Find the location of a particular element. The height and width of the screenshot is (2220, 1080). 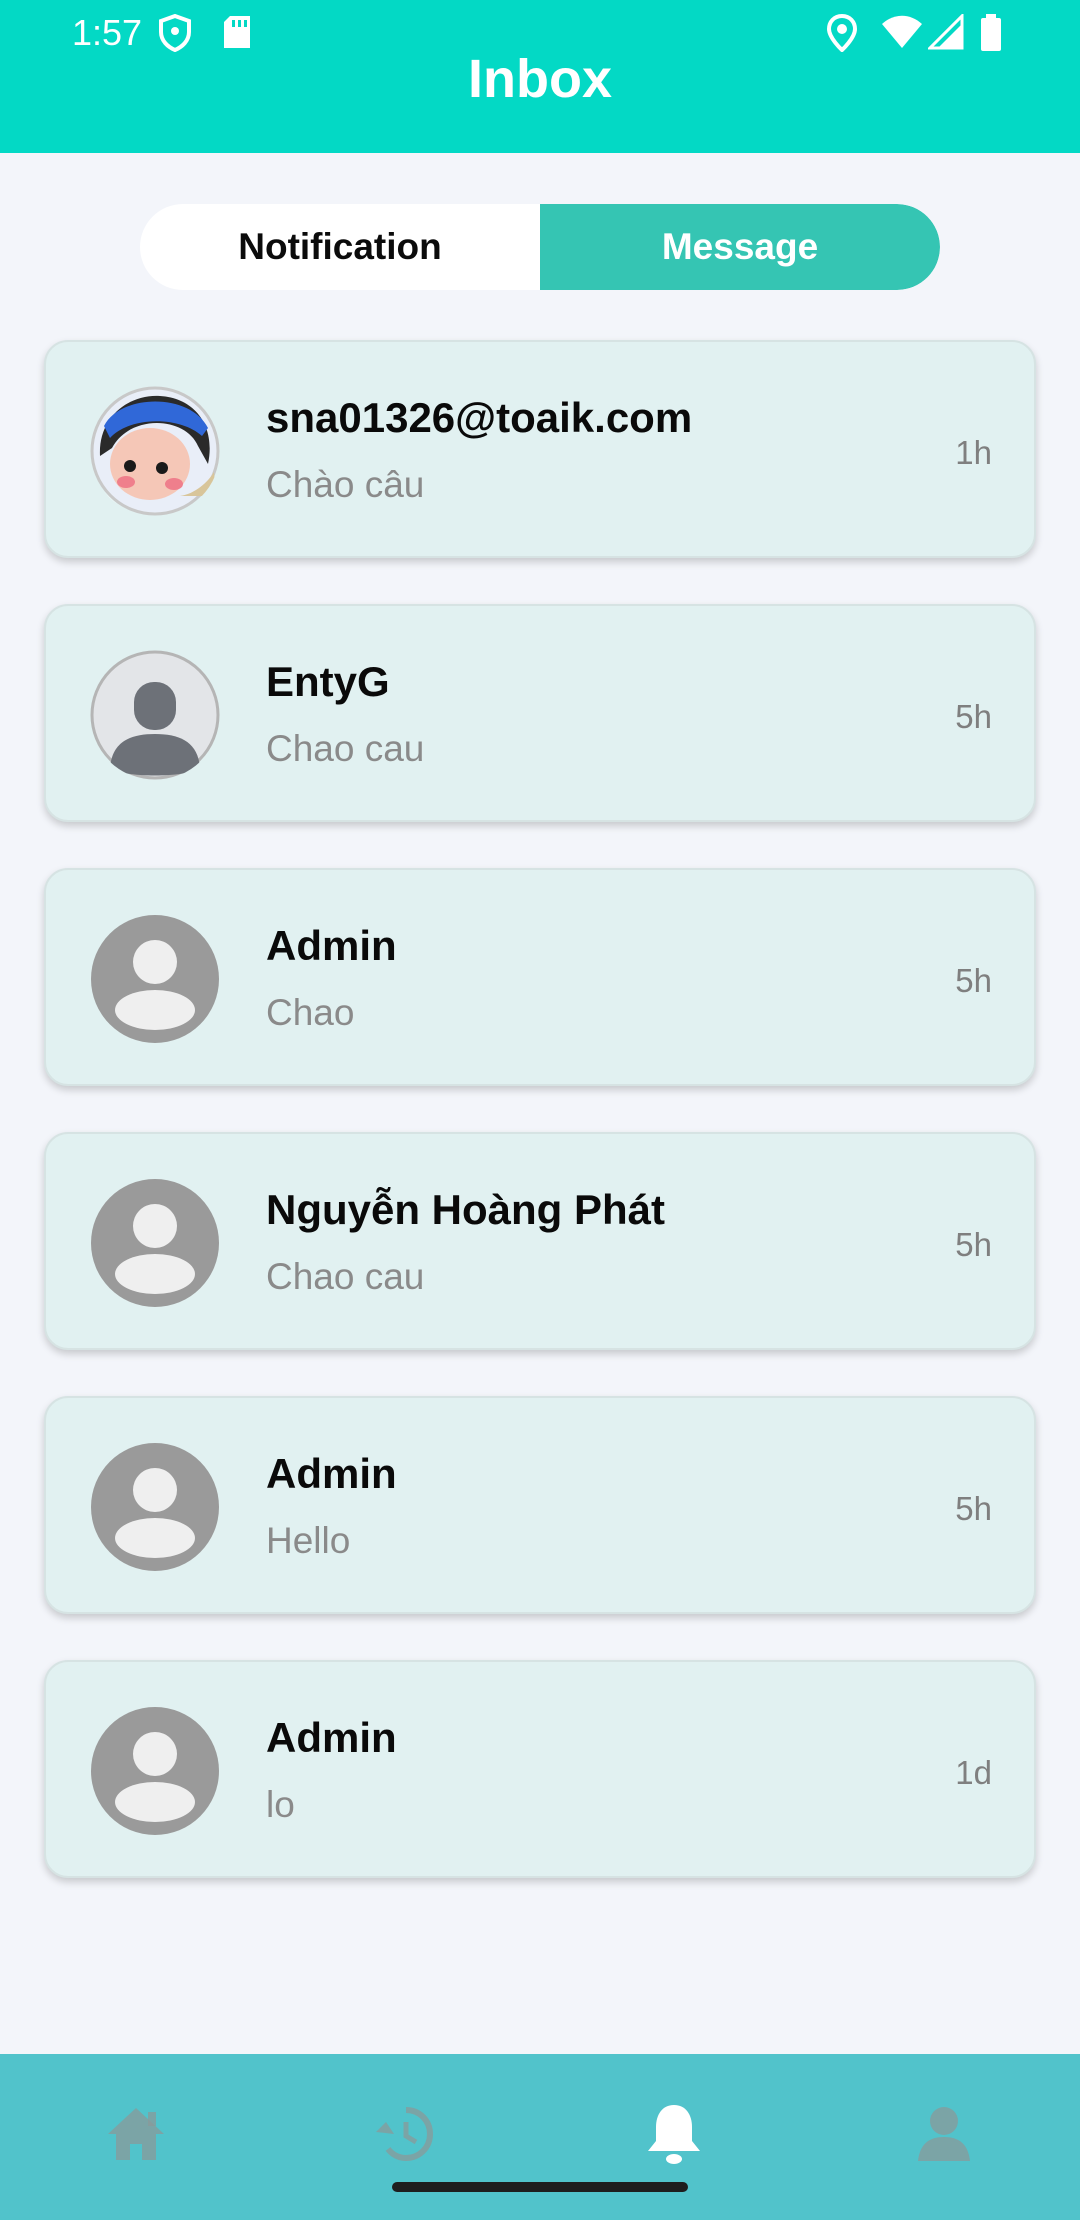

message-card: Admin Chao 5h is located at coordinates (540, 977).